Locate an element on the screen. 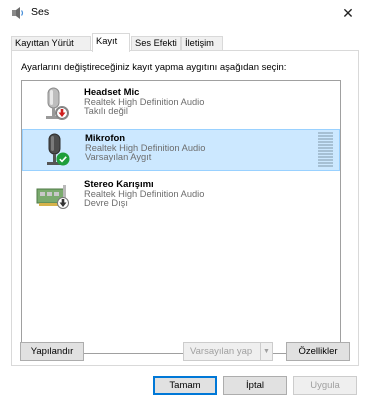 Image resolution: width=366 pixels, height=403 pixels. device-status: Takılı değil is located at coordinates (106, 111).